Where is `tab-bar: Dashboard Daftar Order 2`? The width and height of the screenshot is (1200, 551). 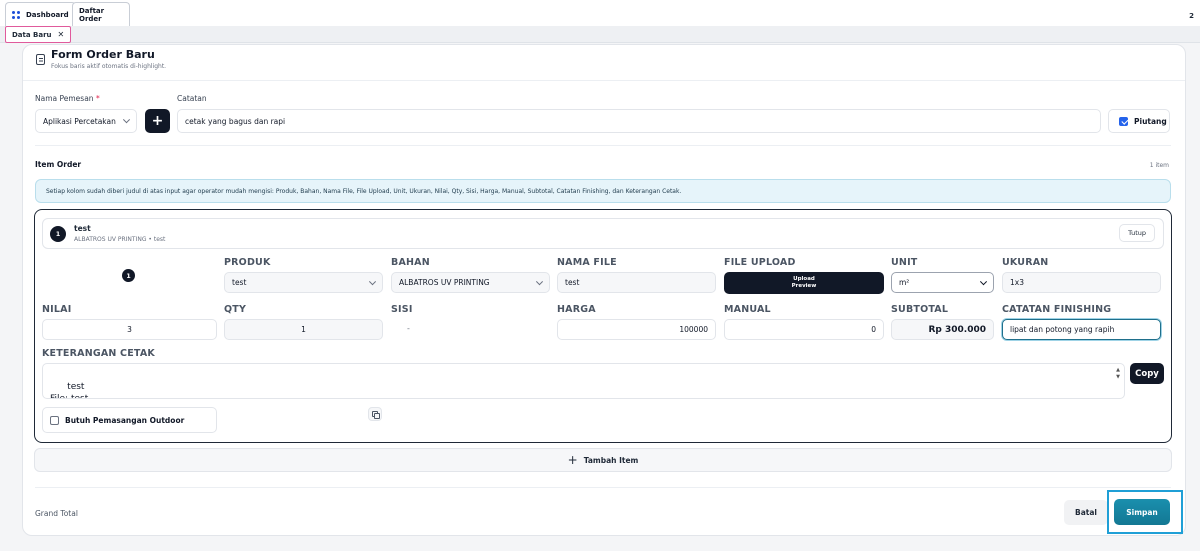 tab-bar: Dashboard Daftar Order 2 is located at coordinates (600, 13).